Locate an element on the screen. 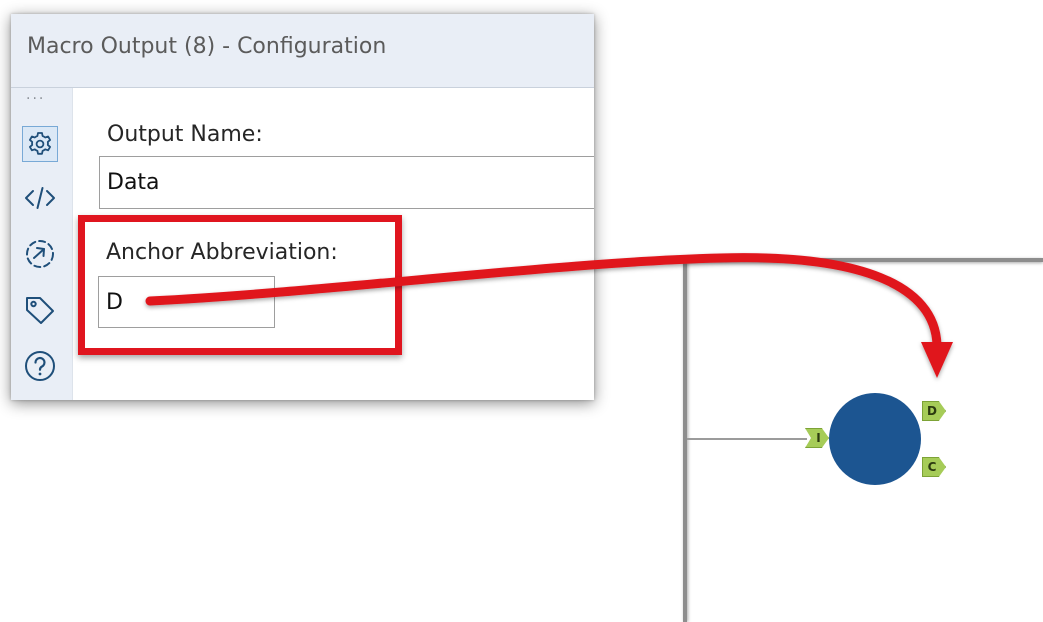  output-name-label: Output Name: is located at coordinates (185, 134).